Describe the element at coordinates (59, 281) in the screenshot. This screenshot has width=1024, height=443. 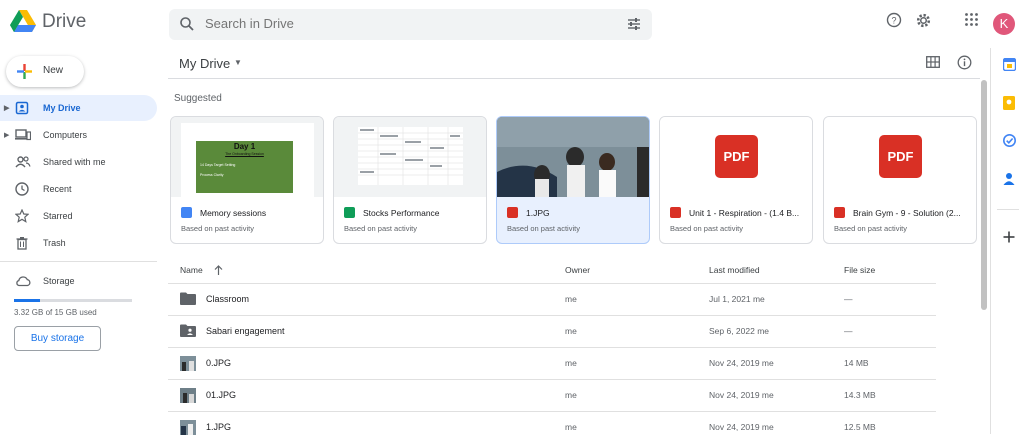
I see `storage-label: Storage` at that location.